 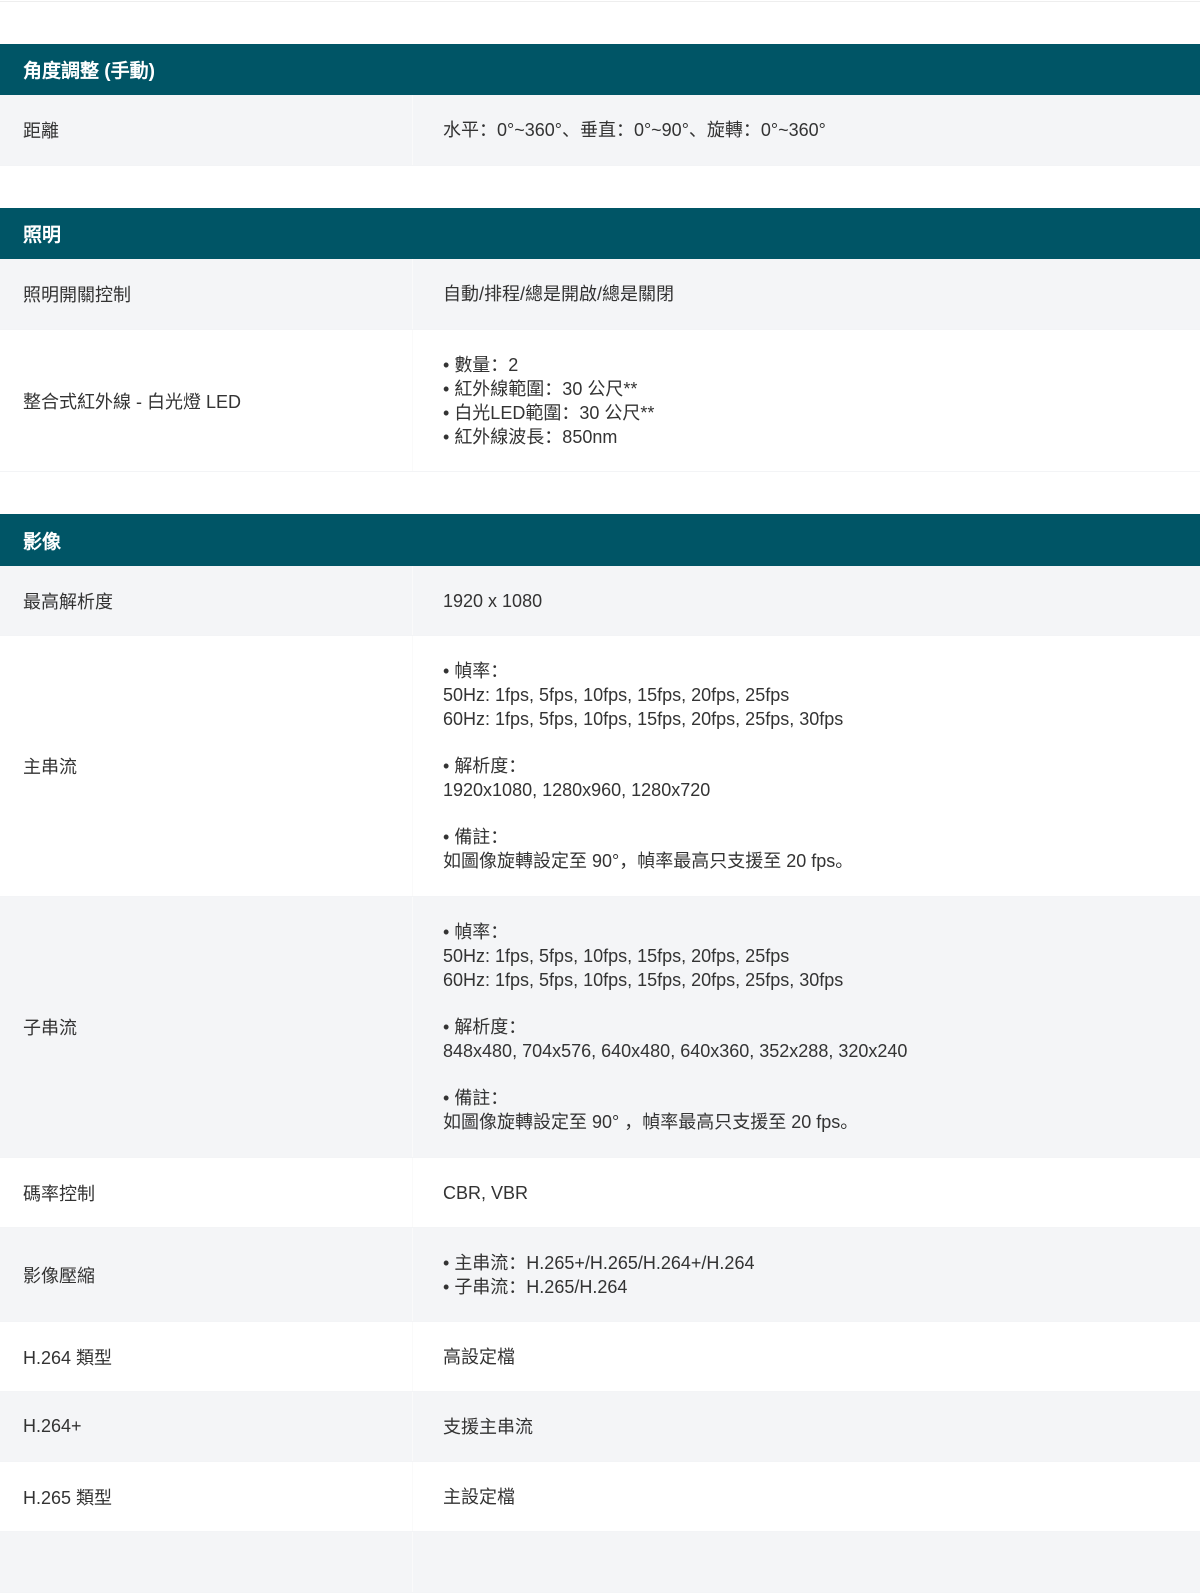 What do you see at coordinates (811, 365) in the screenshot?
I see `list-item: 數量：2` at bounding box center [811, 365].